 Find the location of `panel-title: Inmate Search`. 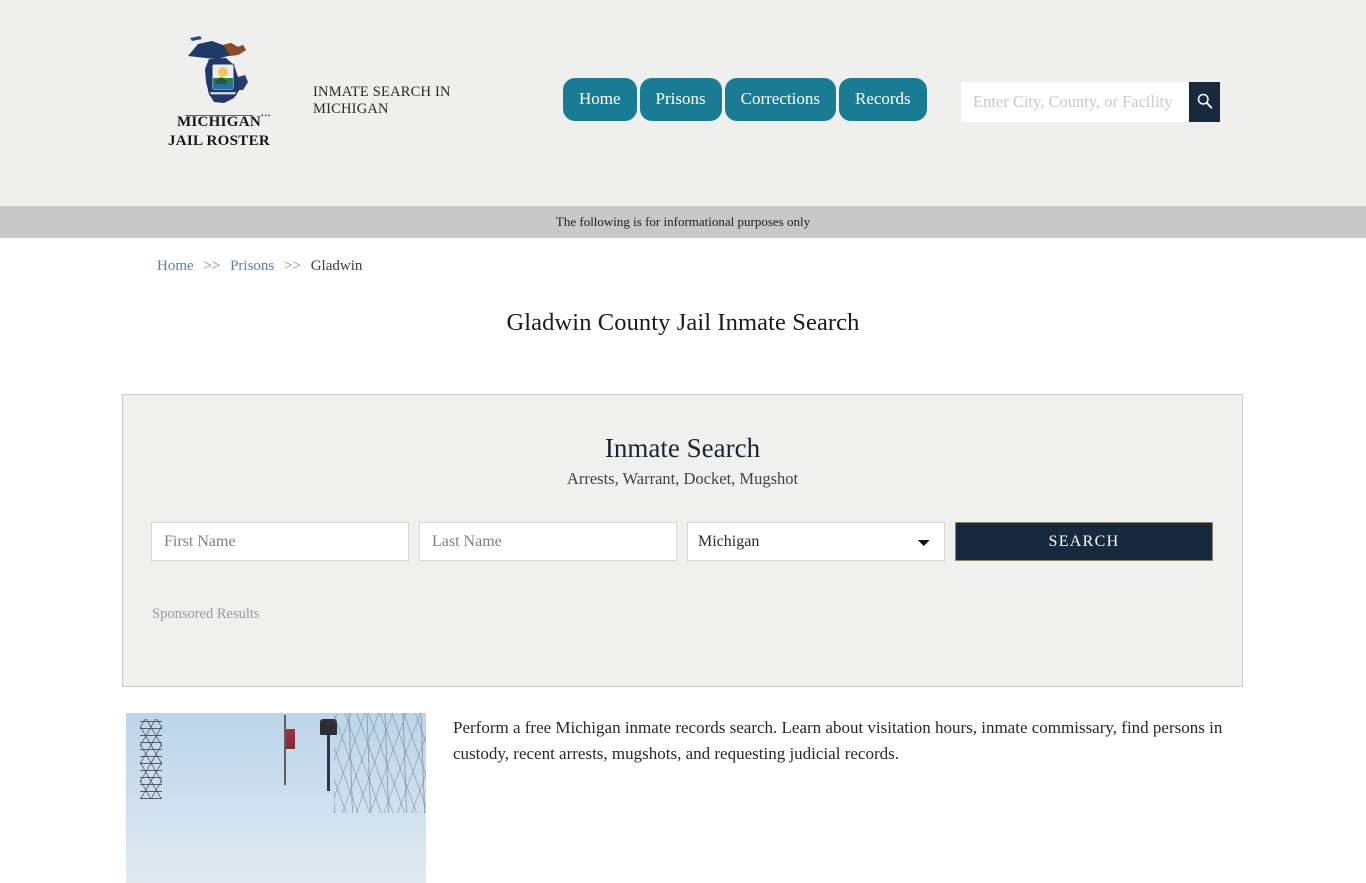

panel-title: Inmate Search is located at coordinates (682, 448).